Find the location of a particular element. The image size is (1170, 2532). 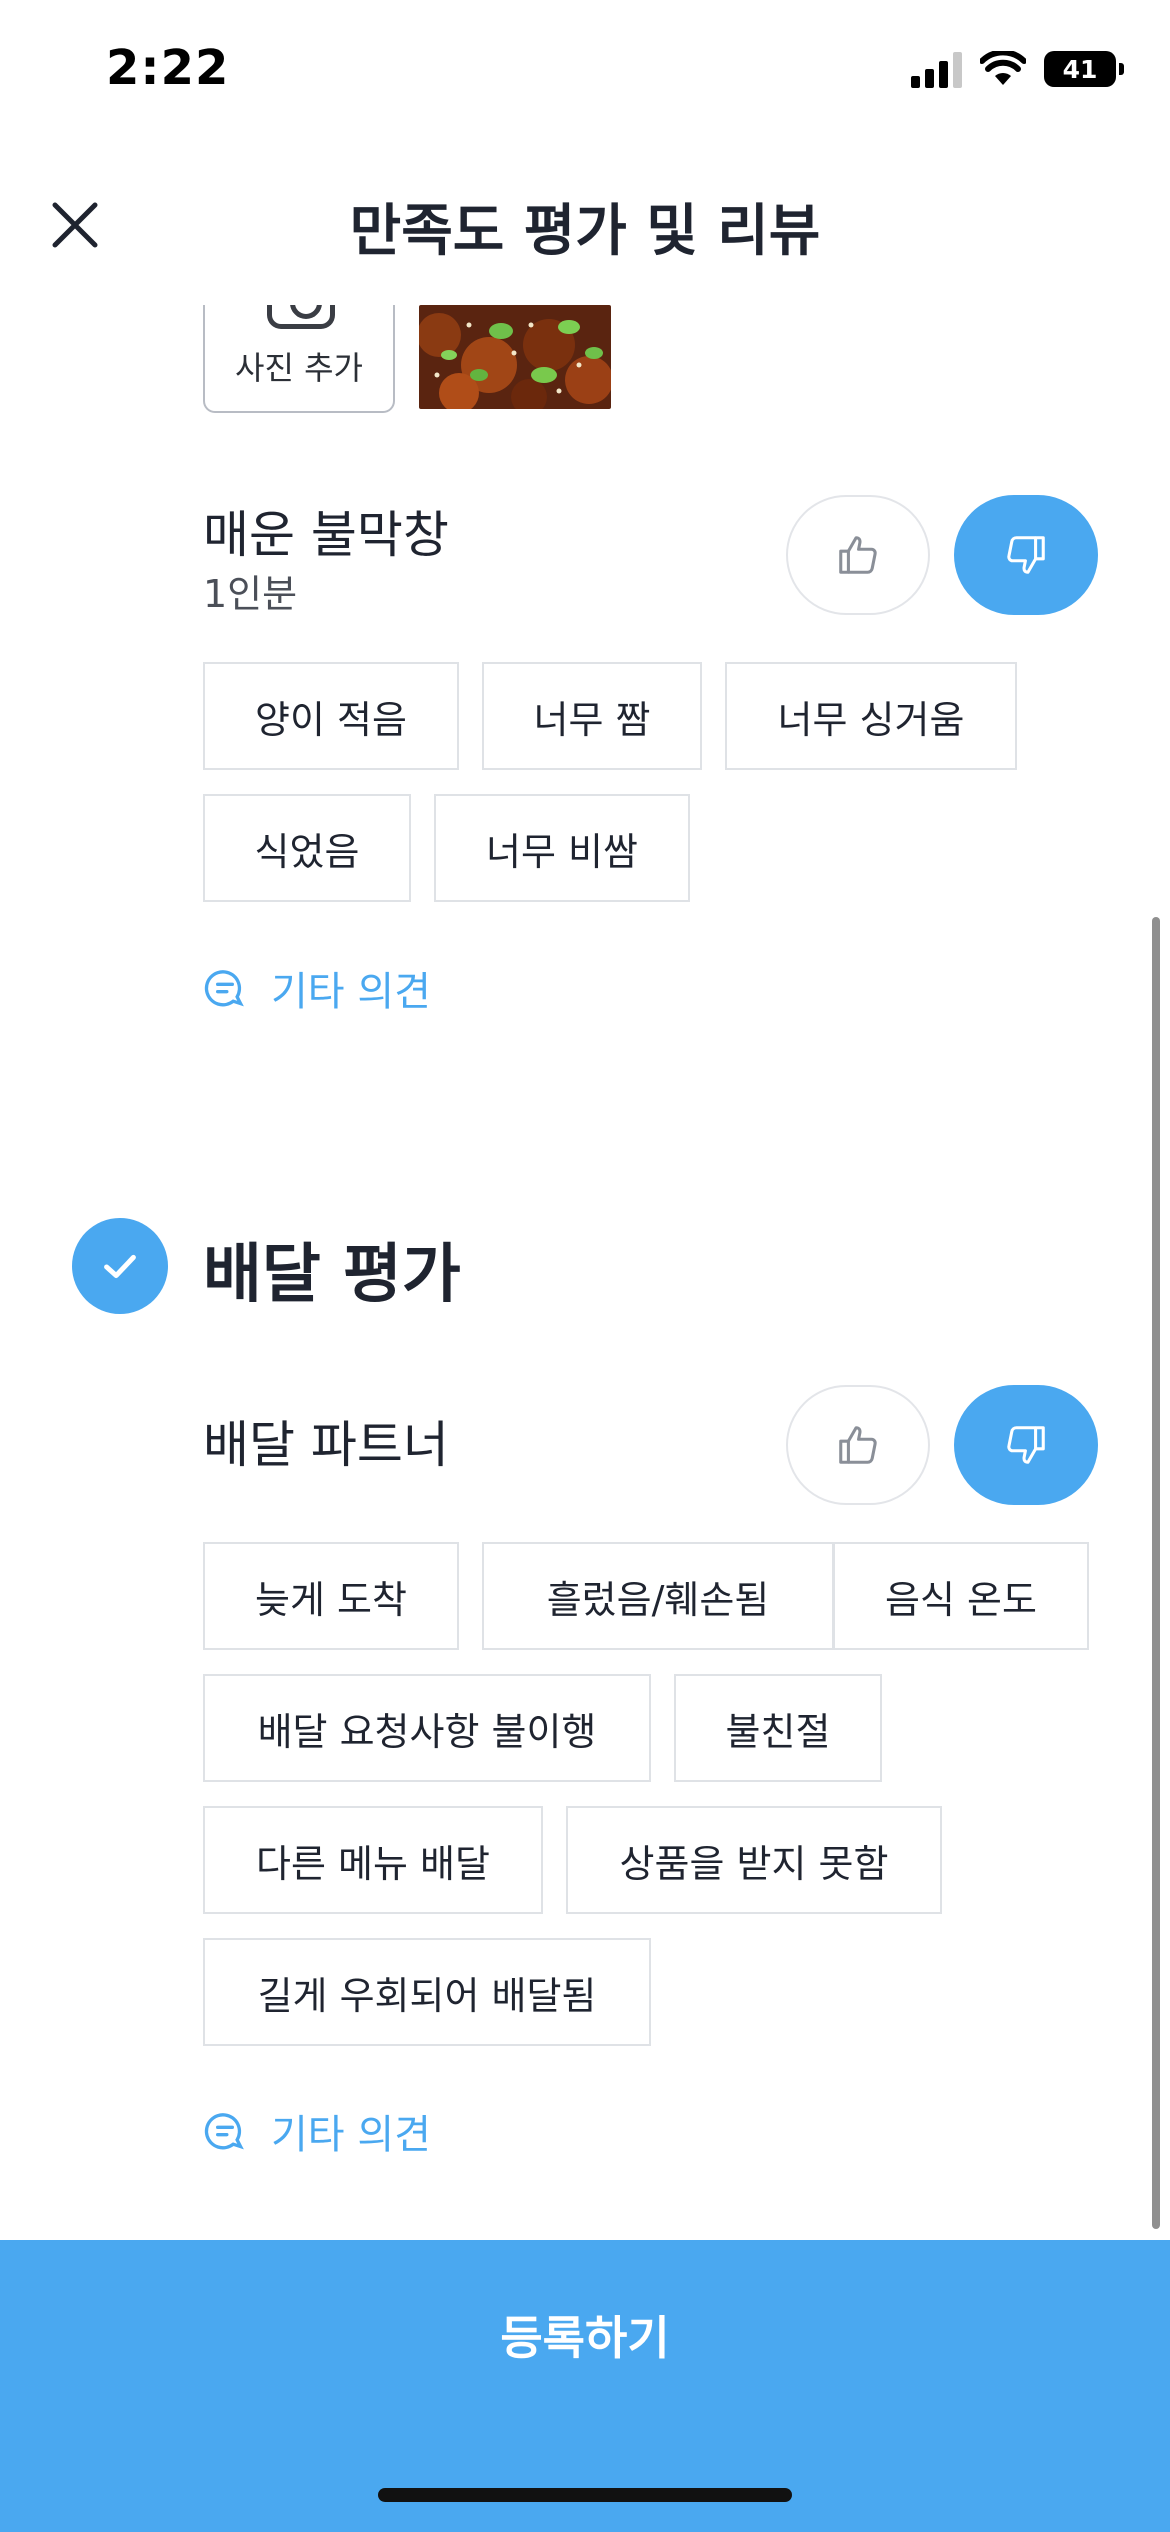

food-photo-image is located at coordinates (515, 357).